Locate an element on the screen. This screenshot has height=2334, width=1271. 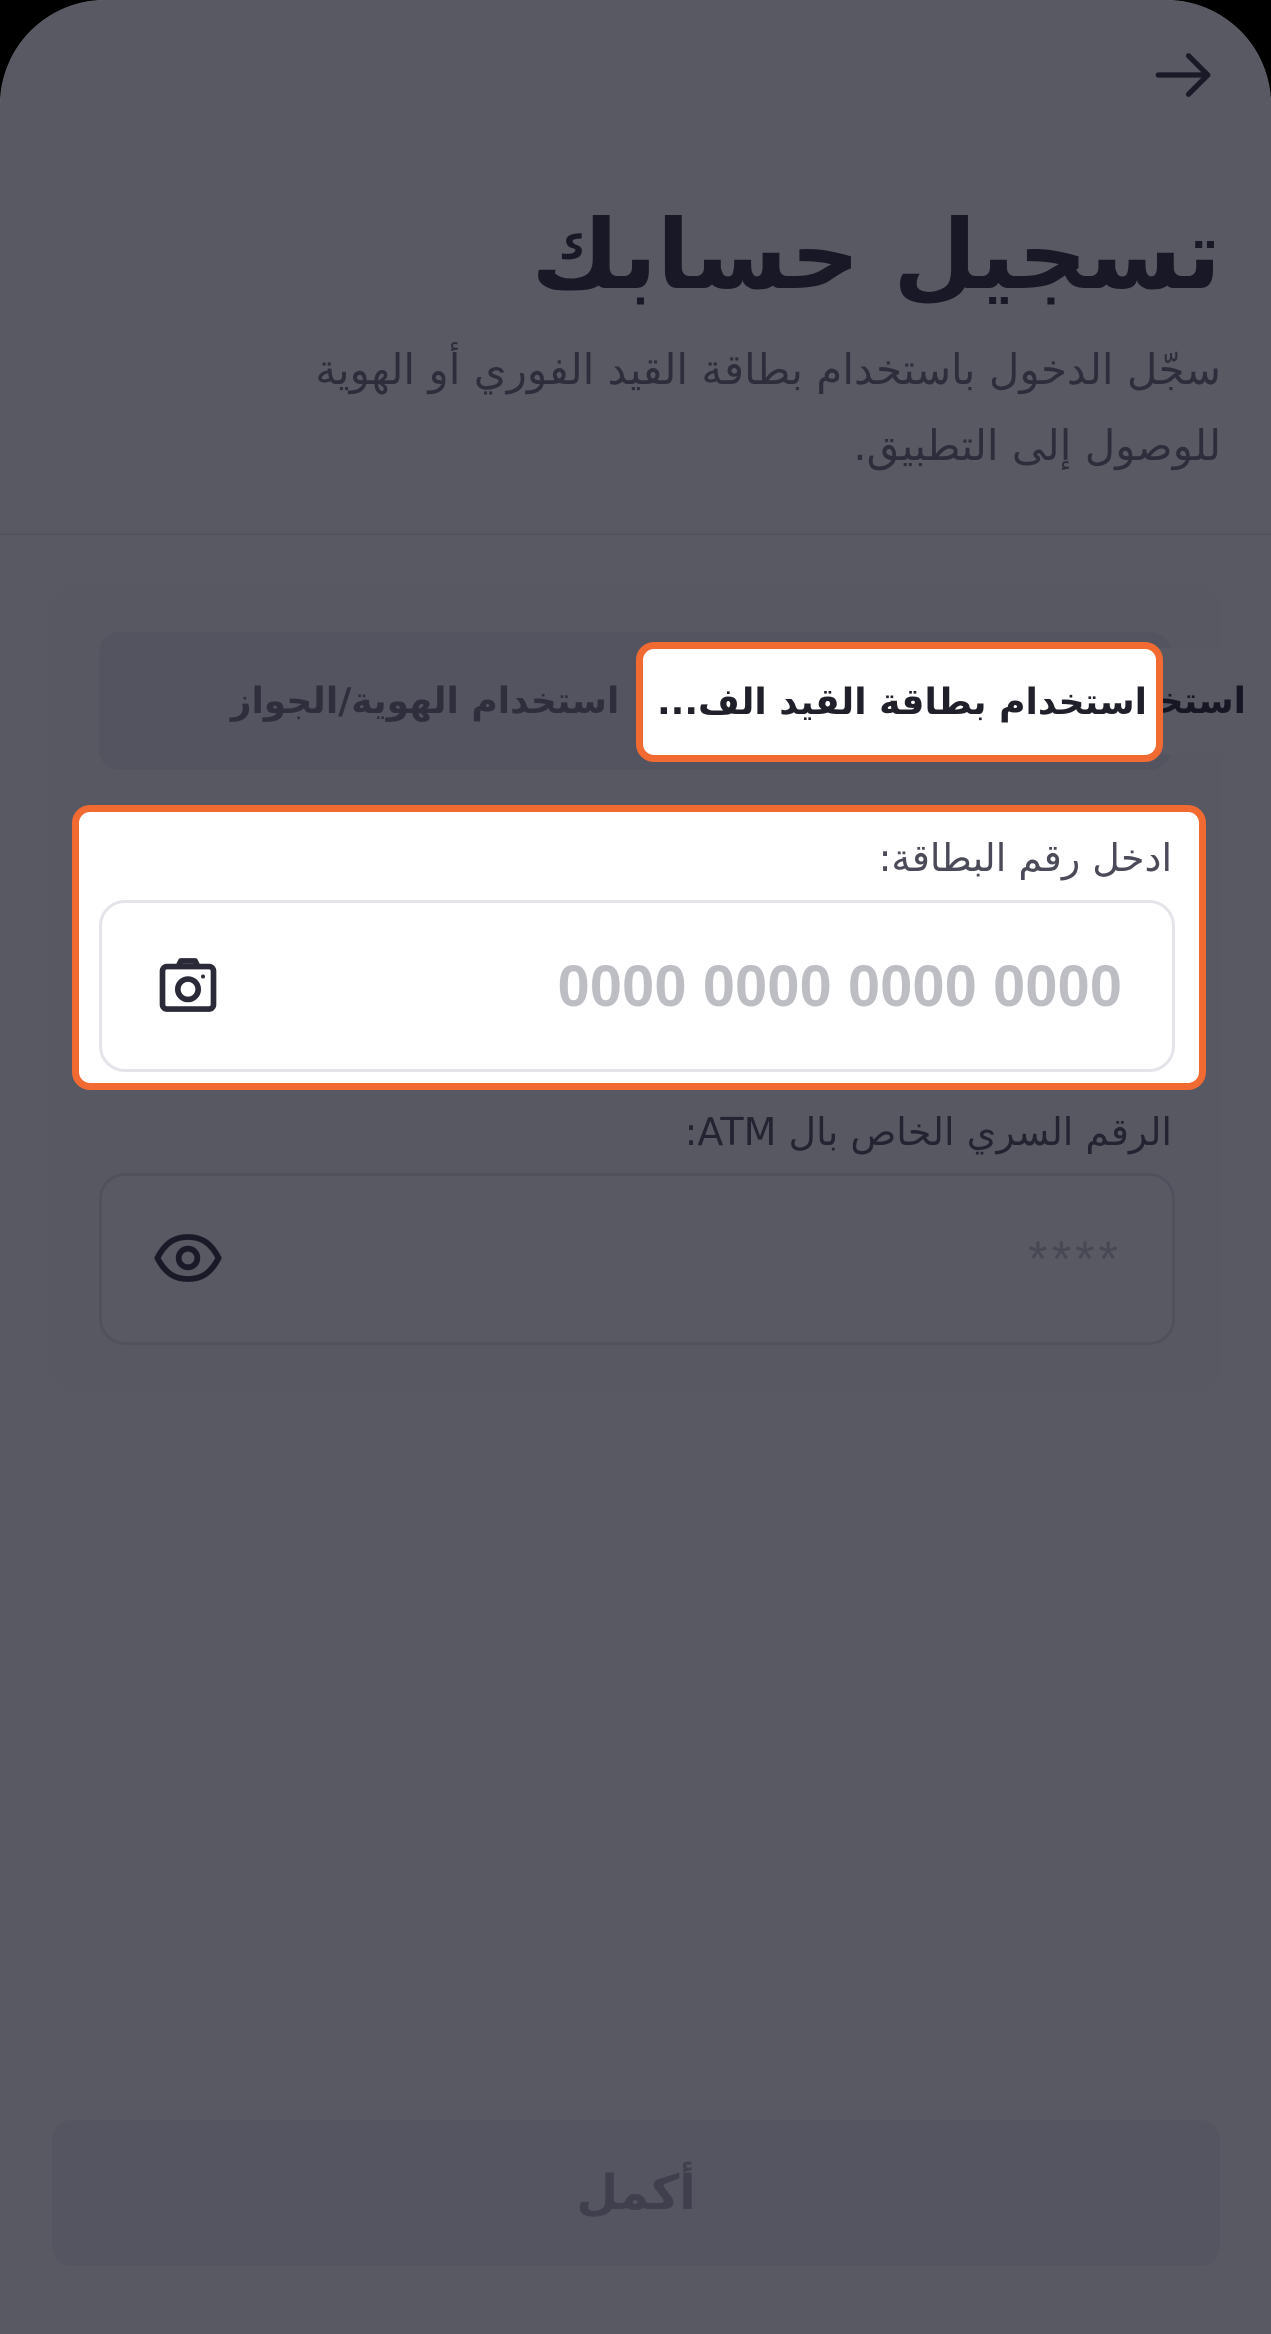
atm-pin-label: الرقم السري الخاص بال ATM: is located at coordinates (928, 1132).